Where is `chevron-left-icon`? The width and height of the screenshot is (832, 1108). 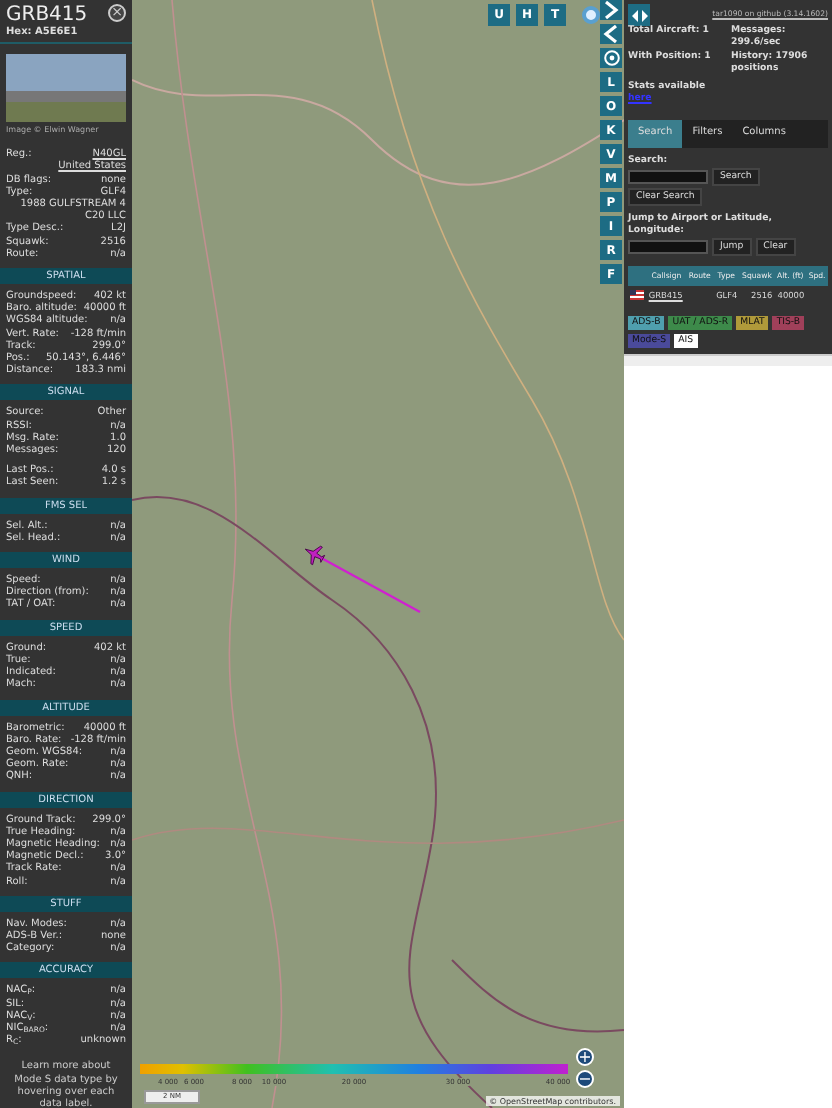 chevron-left-icon is located at coordinates (611, 34).